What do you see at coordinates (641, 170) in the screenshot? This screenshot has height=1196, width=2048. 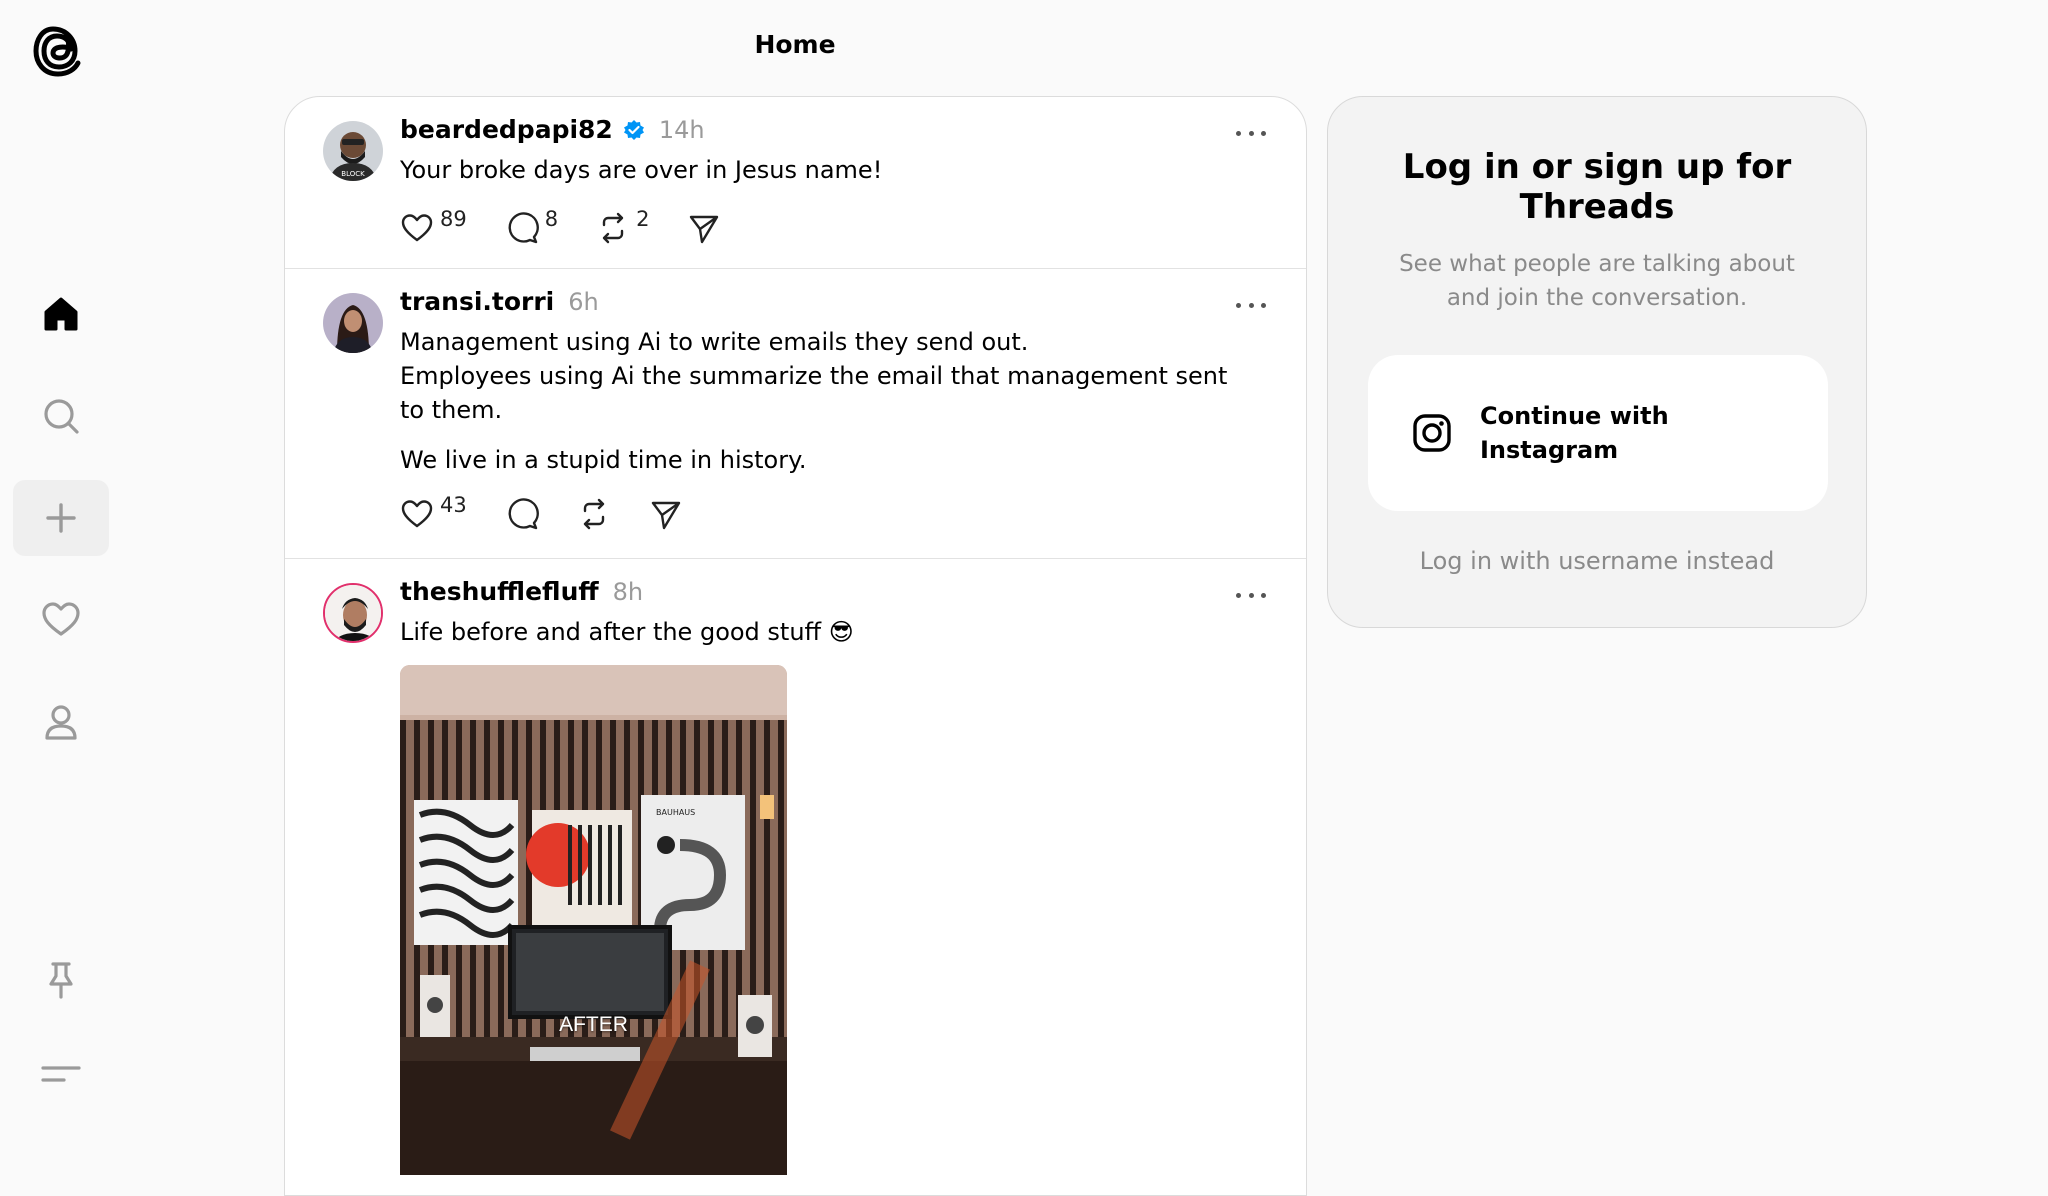 I see `post-text: Your broke days are over in Jesus name!` at bounding box center [641, 170].